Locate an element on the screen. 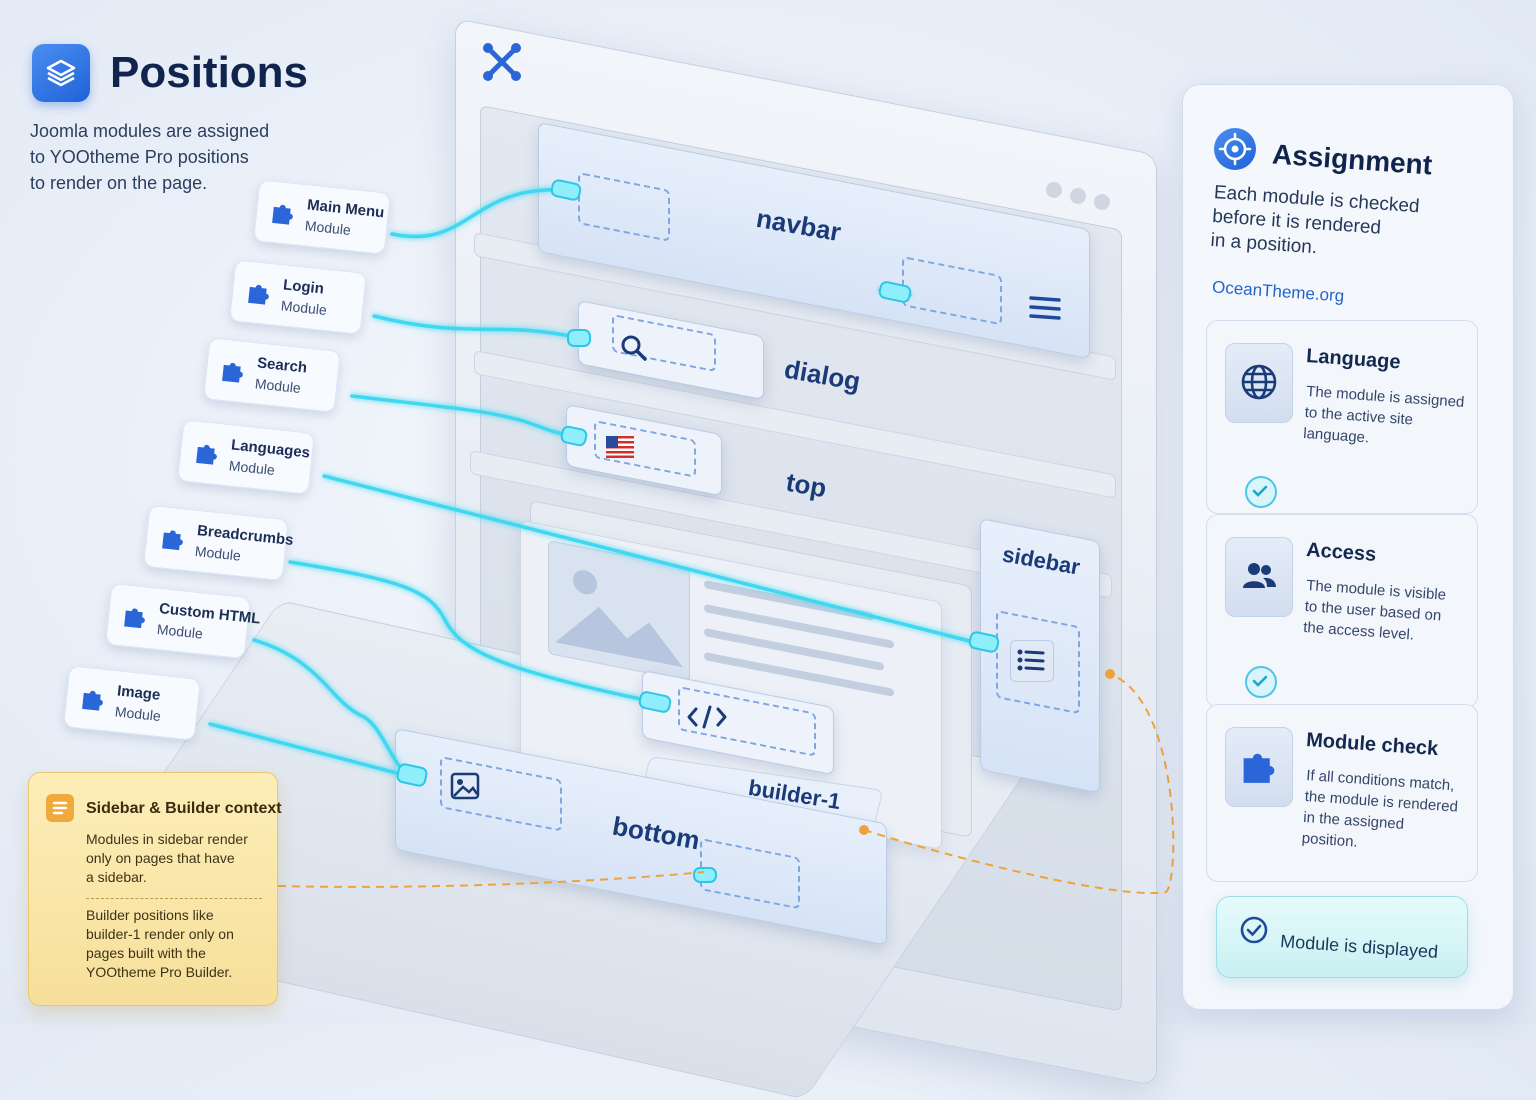  image-icon is located at coordinates (465, 788).